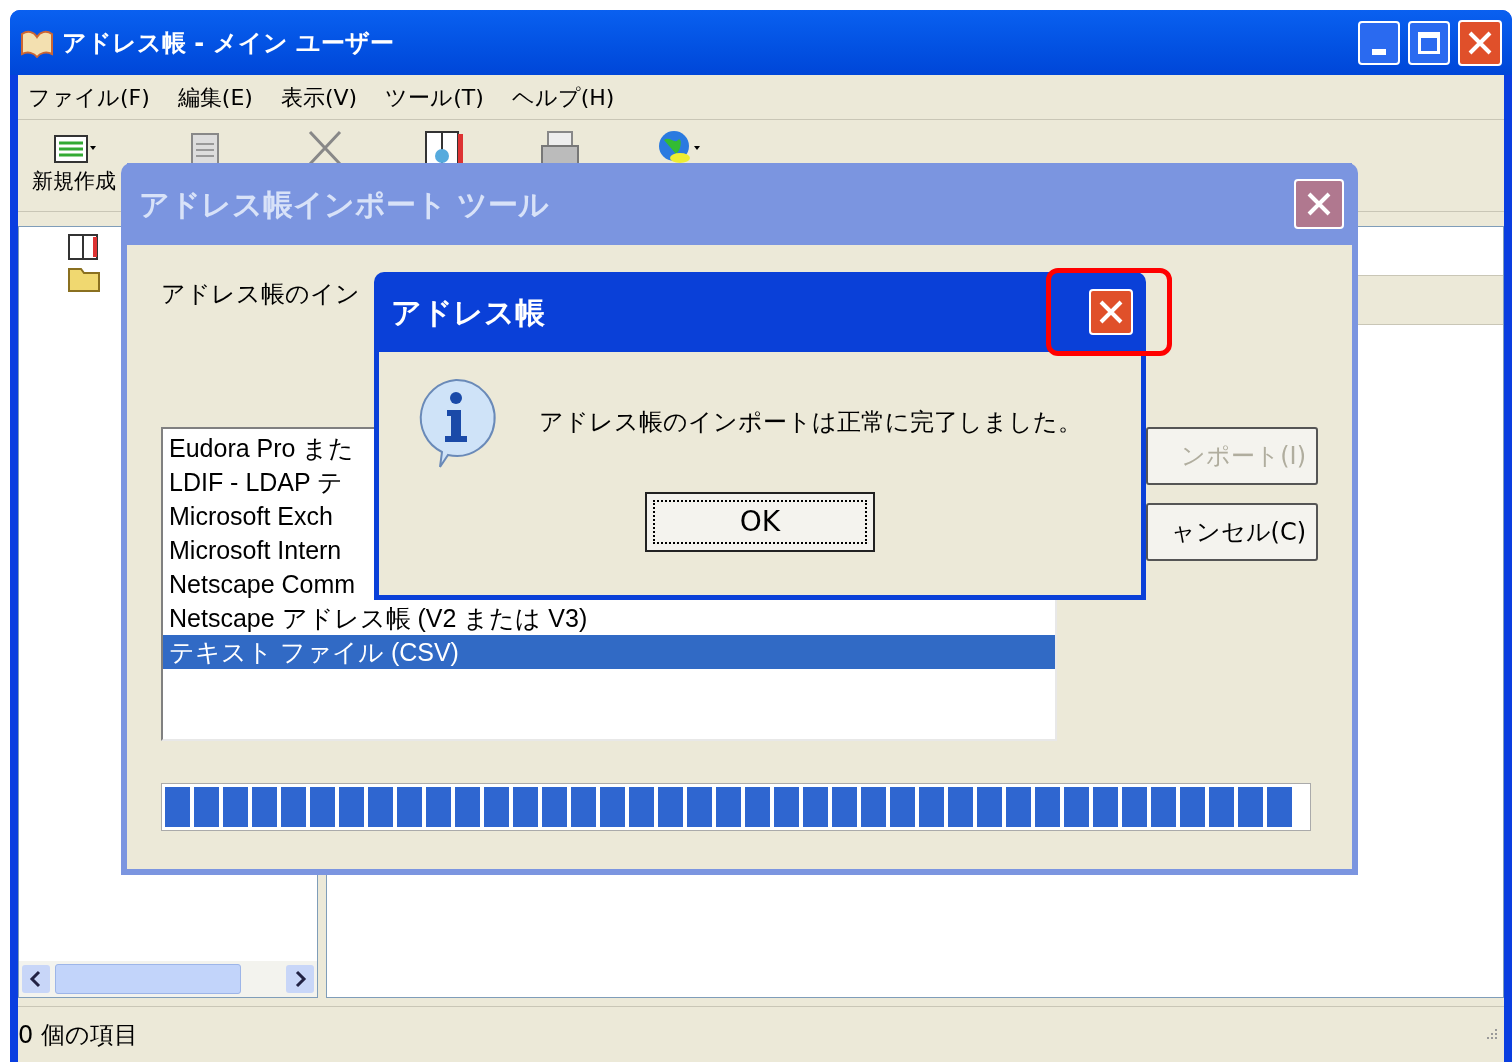 This screenshot has width=1512, height=1062. What do you see at coordinates (148, 979) in the screenshot?
I see `scrollbar-thumb` at bounding box center [148, 979].